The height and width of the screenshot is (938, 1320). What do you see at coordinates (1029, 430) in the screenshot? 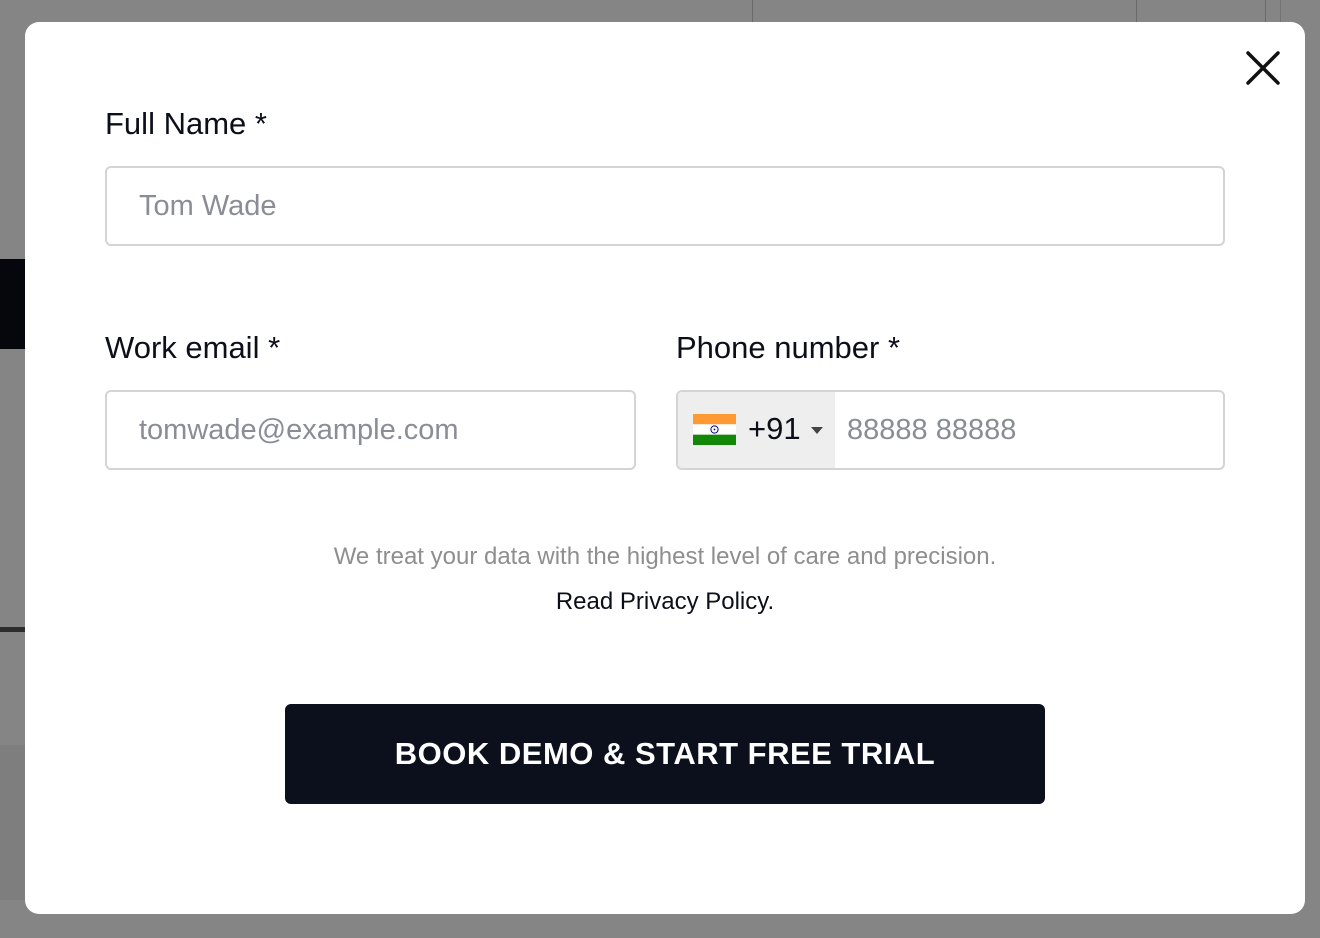
I see `phone-number-input` at bounding box center [1029, 430].